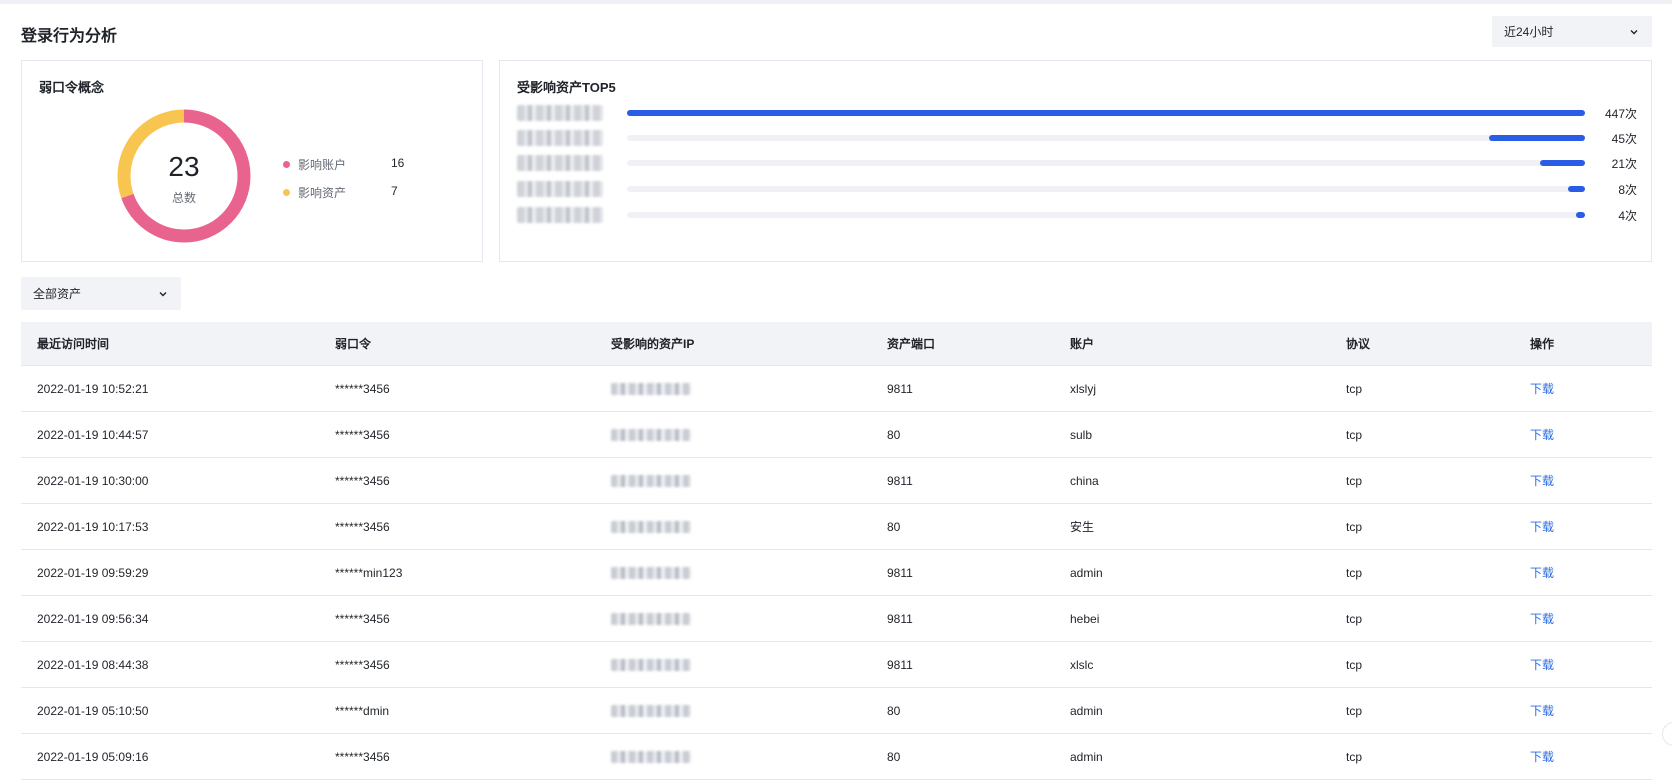  I want to click on row-time: 2022-01-19 09:59:29, so click(93, 572).